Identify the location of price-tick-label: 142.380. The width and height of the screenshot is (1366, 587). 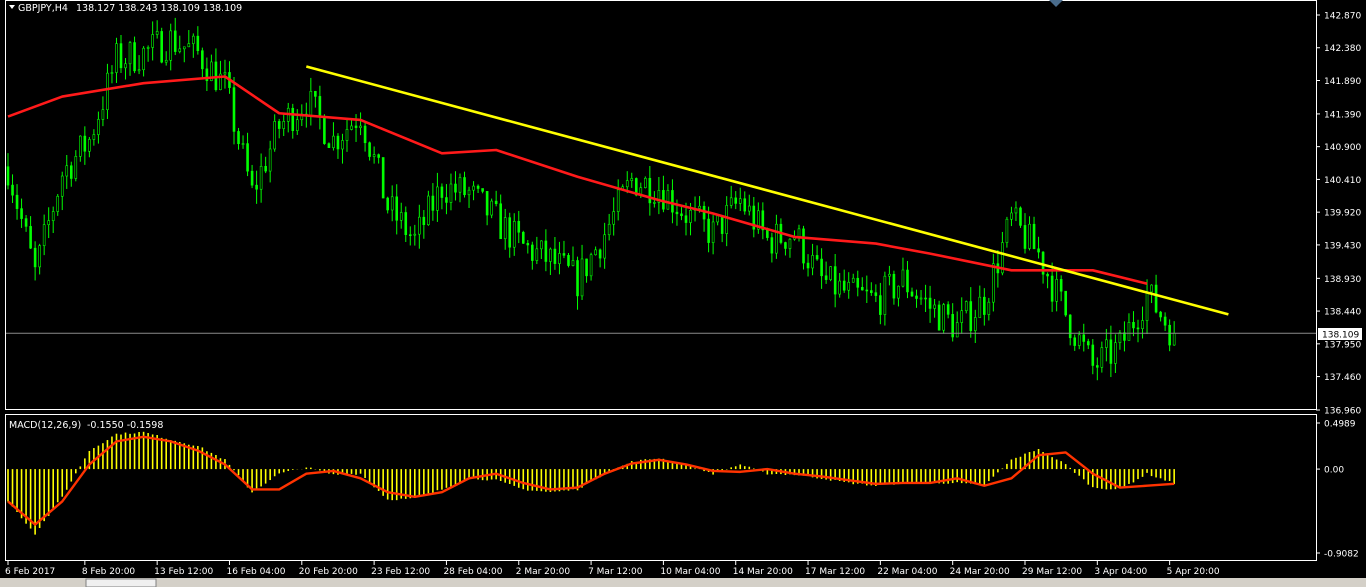
(1342, 49).